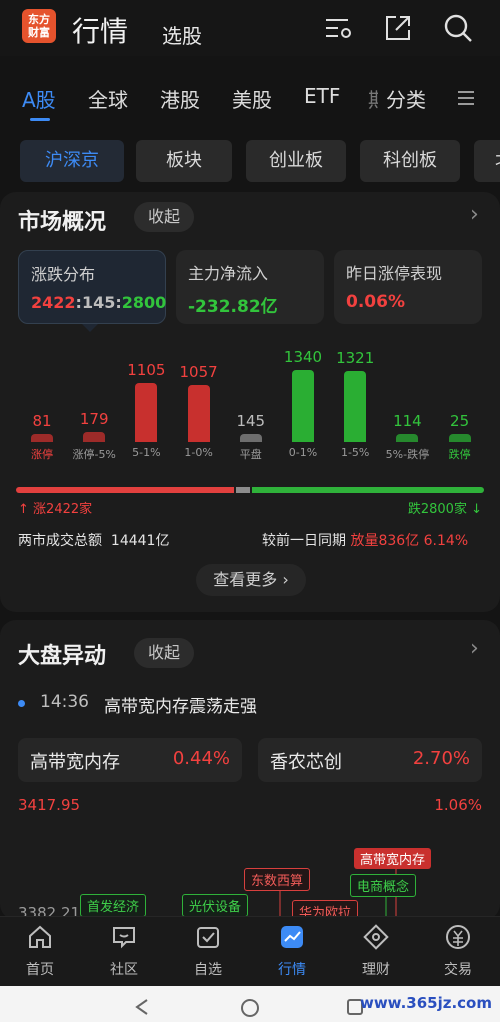 Image resolution: width=500 pixels, height=1022 pixels. Describe the element at coordinates (322, 96) in the screenshot. I see `tab-etf: ETF` at that location.